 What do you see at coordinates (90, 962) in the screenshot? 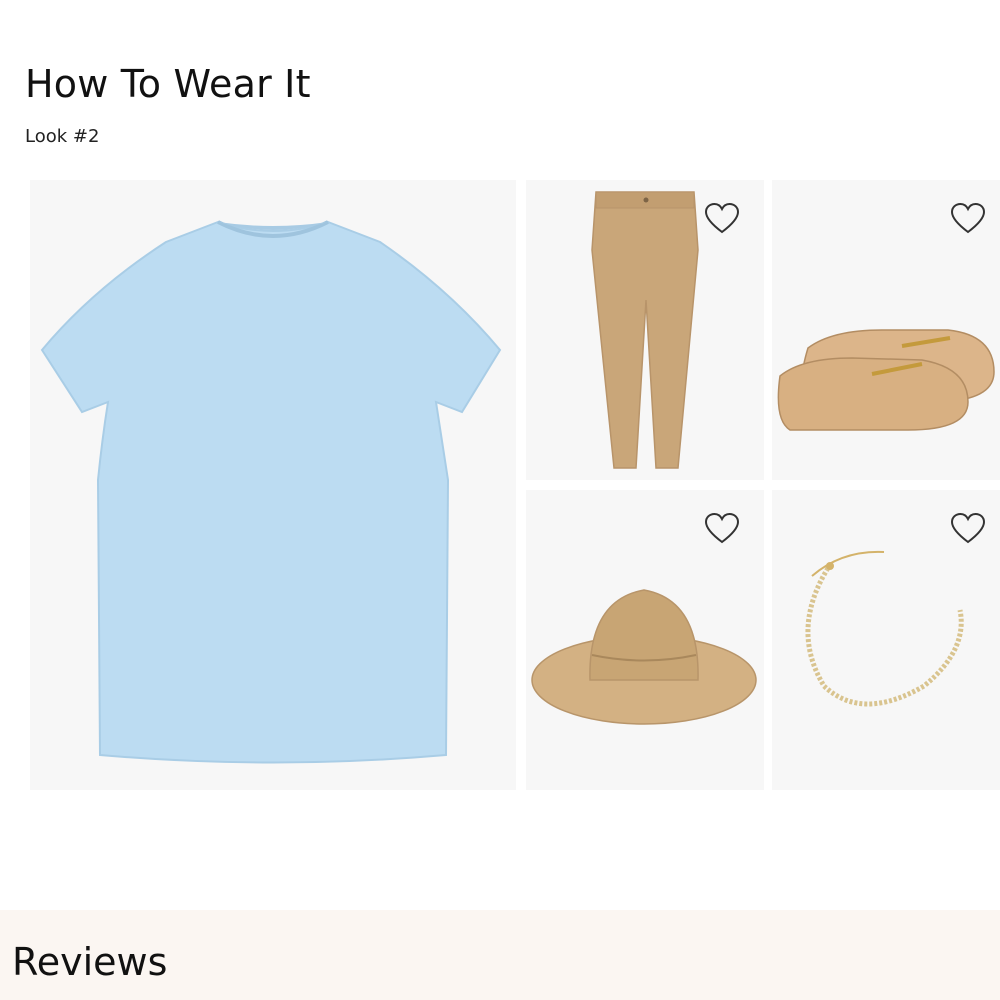
I see `reviews-heading: Reviews` at bounding box center [90, 962].